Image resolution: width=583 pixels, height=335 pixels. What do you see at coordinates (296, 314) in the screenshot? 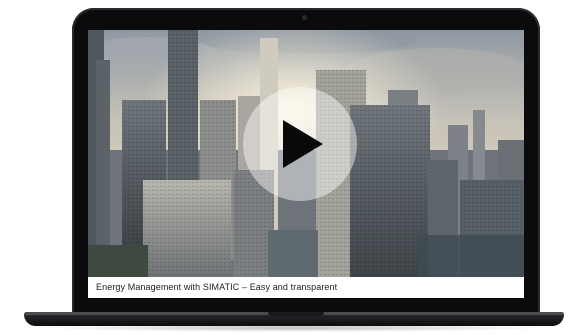
I see `laptop-opening-notch` at bounding box center [296, 314].